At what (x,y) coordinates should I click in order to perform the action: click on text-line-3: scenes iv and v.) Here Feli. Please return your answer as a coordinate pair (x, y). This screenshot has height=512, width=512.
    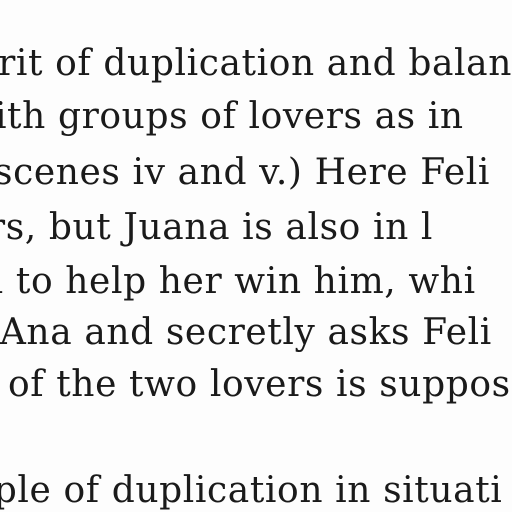
    Looking at the image, I should click on (245, 172).